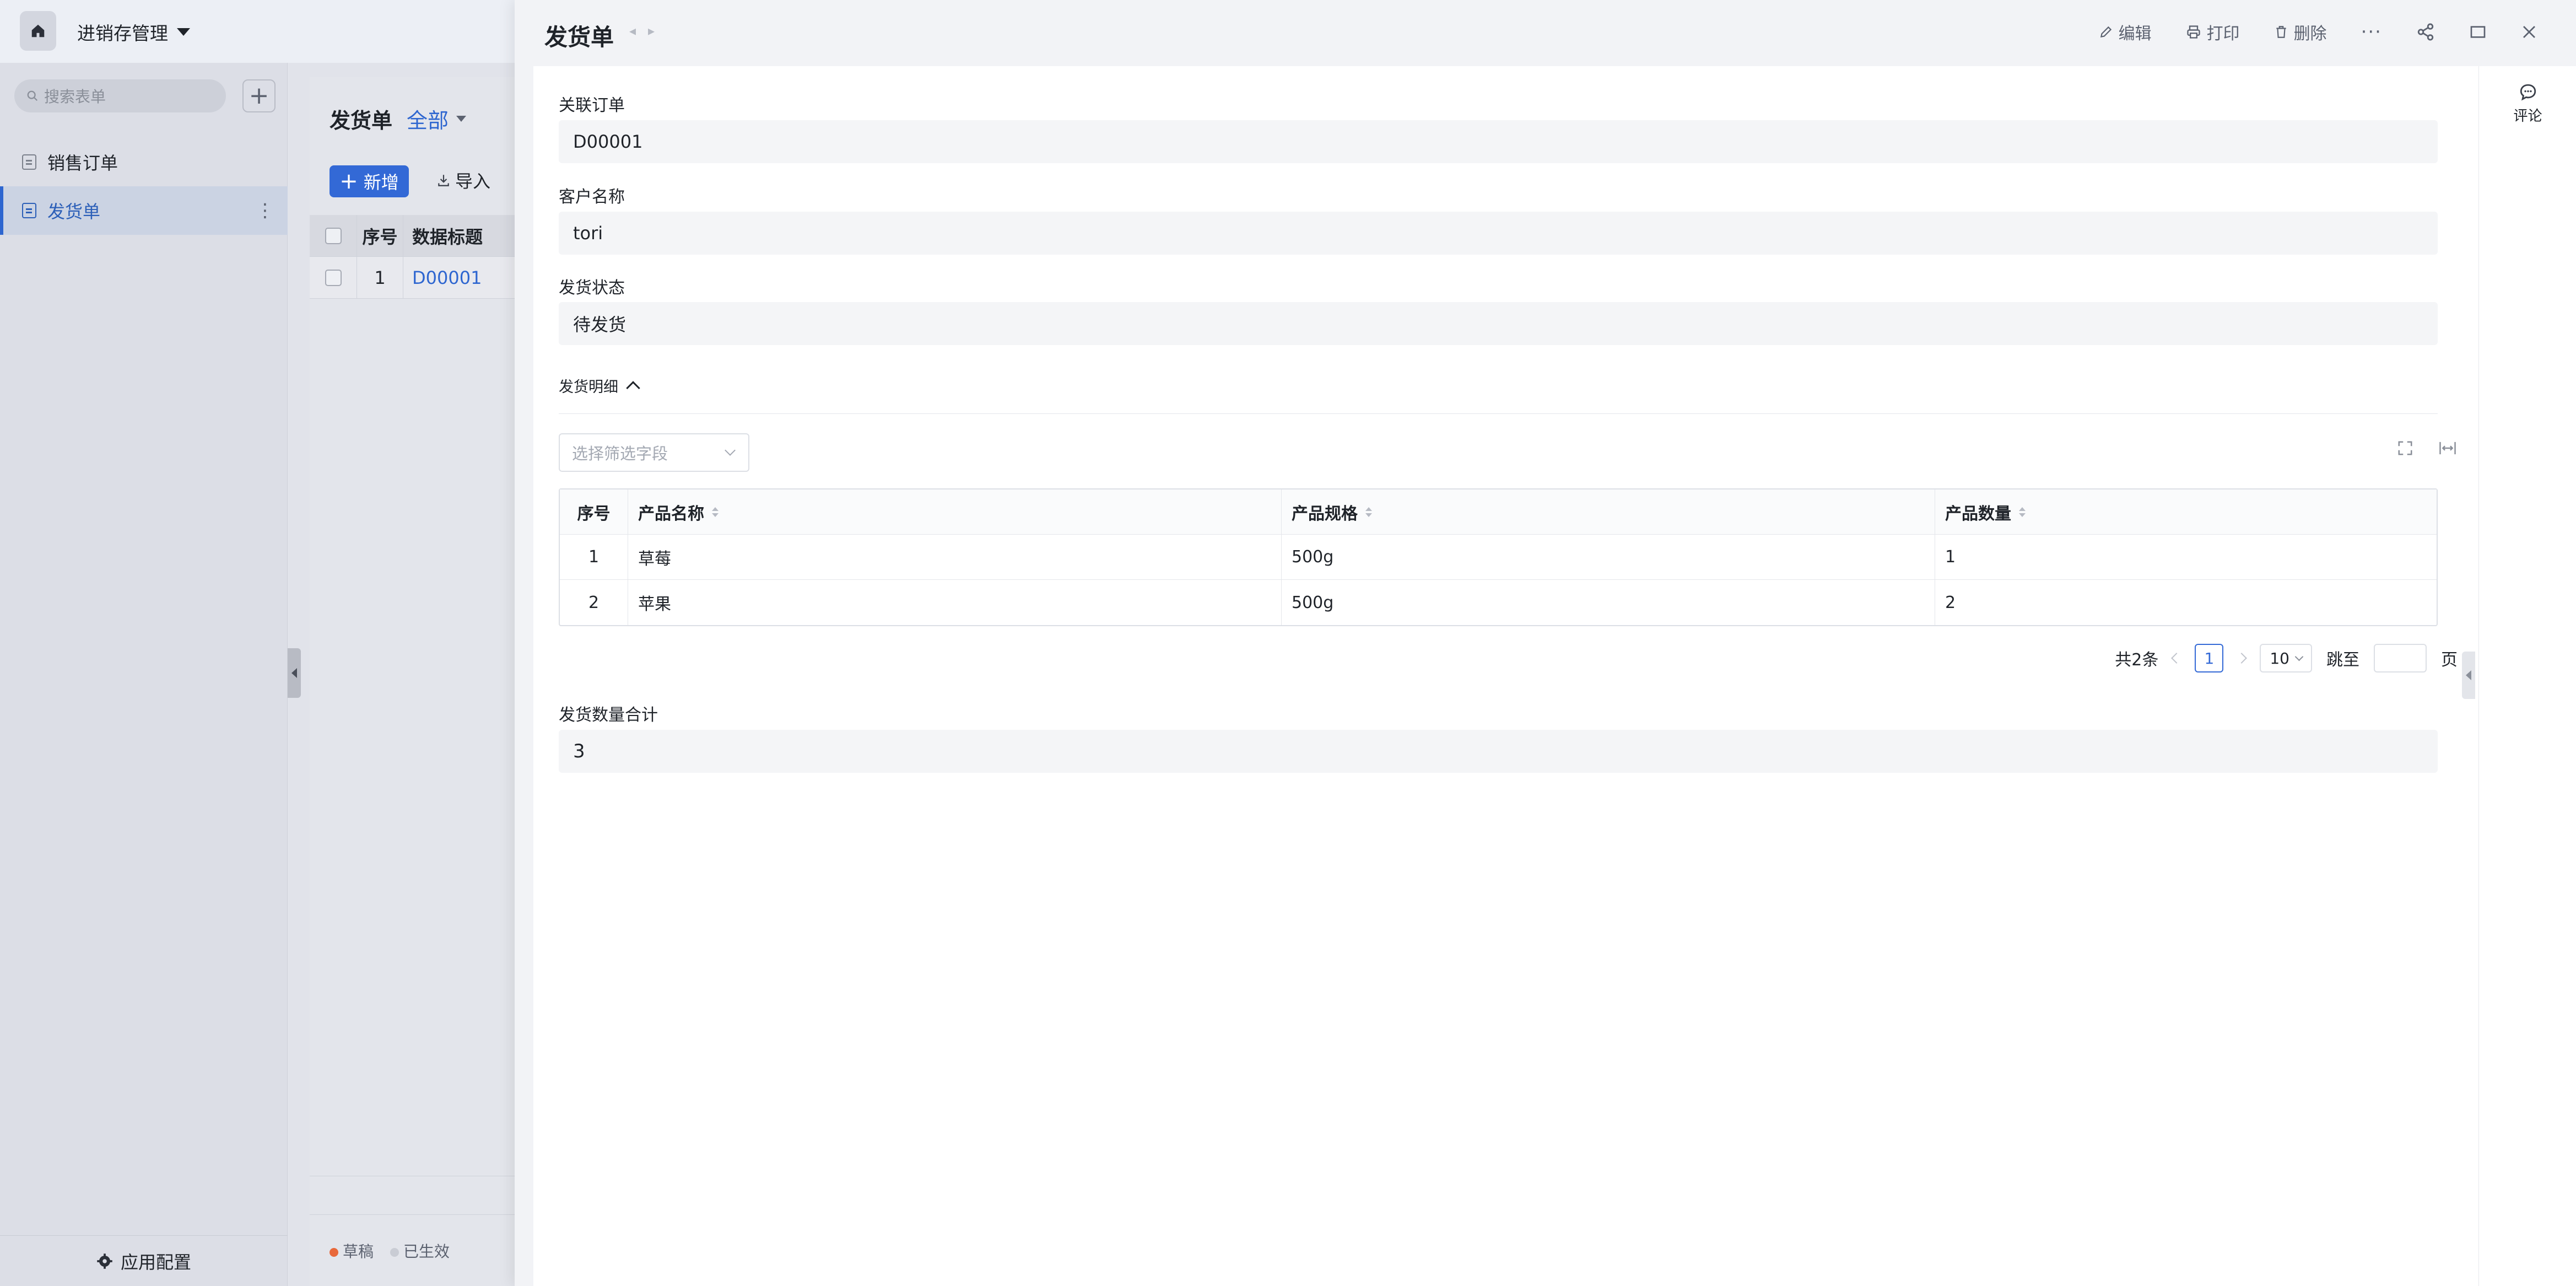 This screenshot has width=2576, height=1286. I want to click on detail-section-title: 发货明细, so click(588, 387).